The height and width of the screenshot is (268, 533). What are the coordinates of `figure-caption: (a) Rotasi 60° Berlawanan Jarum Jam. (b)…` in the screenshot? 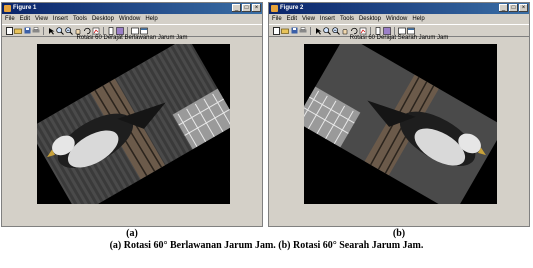 It's located at (266, 245).